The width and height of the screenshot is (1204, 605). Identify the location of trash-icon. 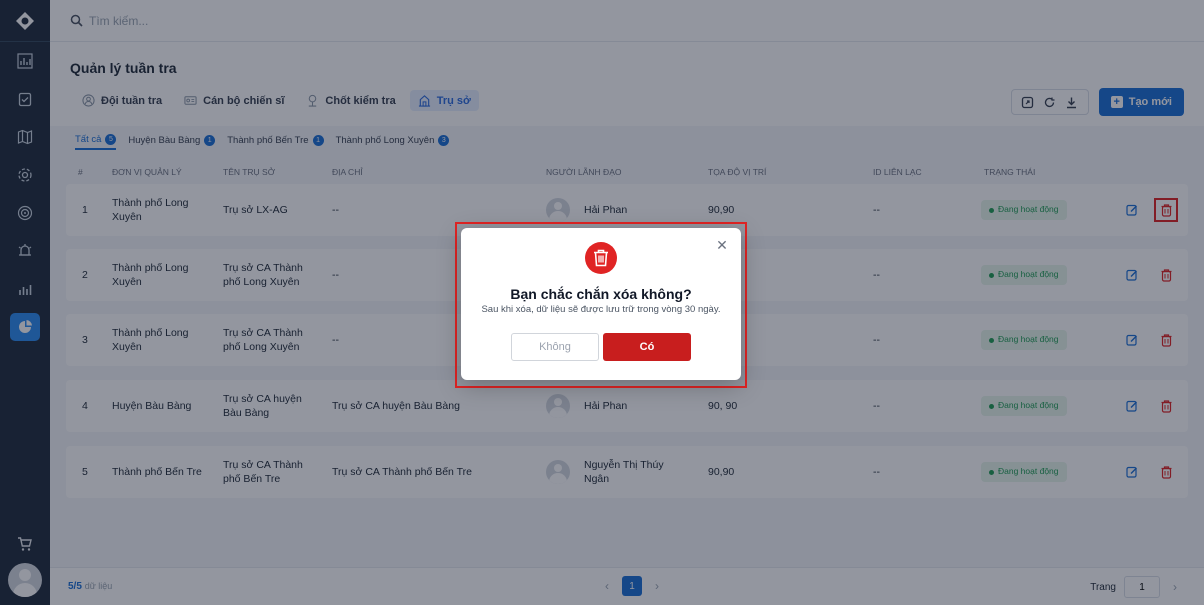
(601, 258).